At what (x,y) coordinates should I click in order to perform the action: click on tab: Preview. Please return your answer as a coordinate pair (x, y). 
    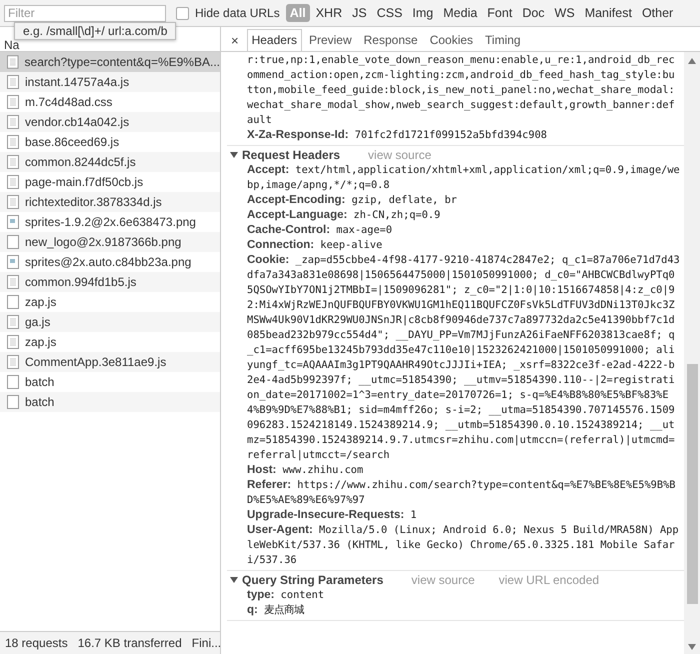
    Looking at the image, I should click on (330, 40).